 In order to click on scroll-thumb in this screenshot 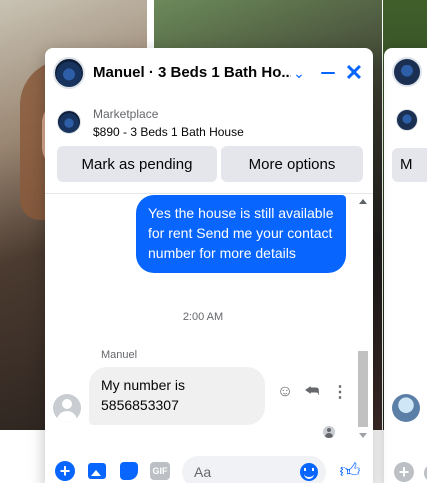, I will do `click(363, 389)`.